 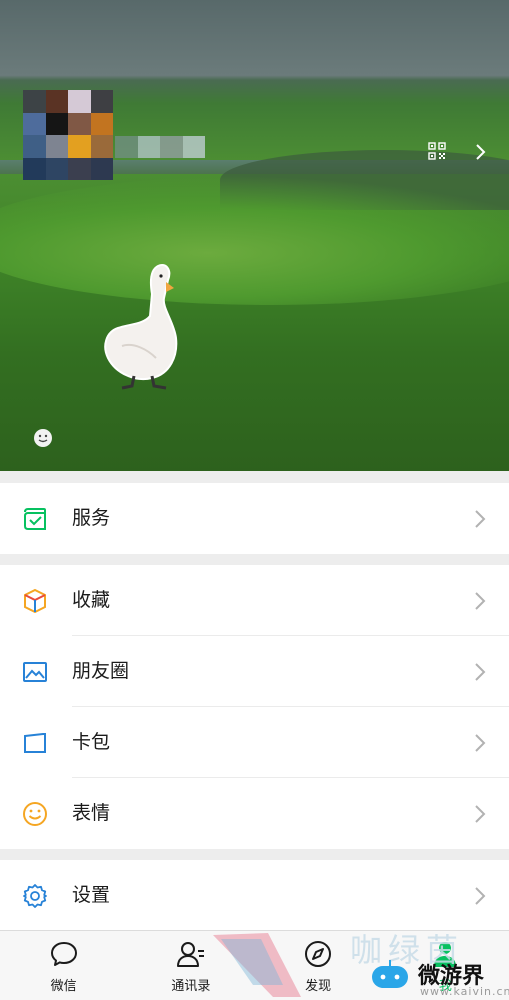 I want to click on qr-code-icon, so click(x=437, y=151).